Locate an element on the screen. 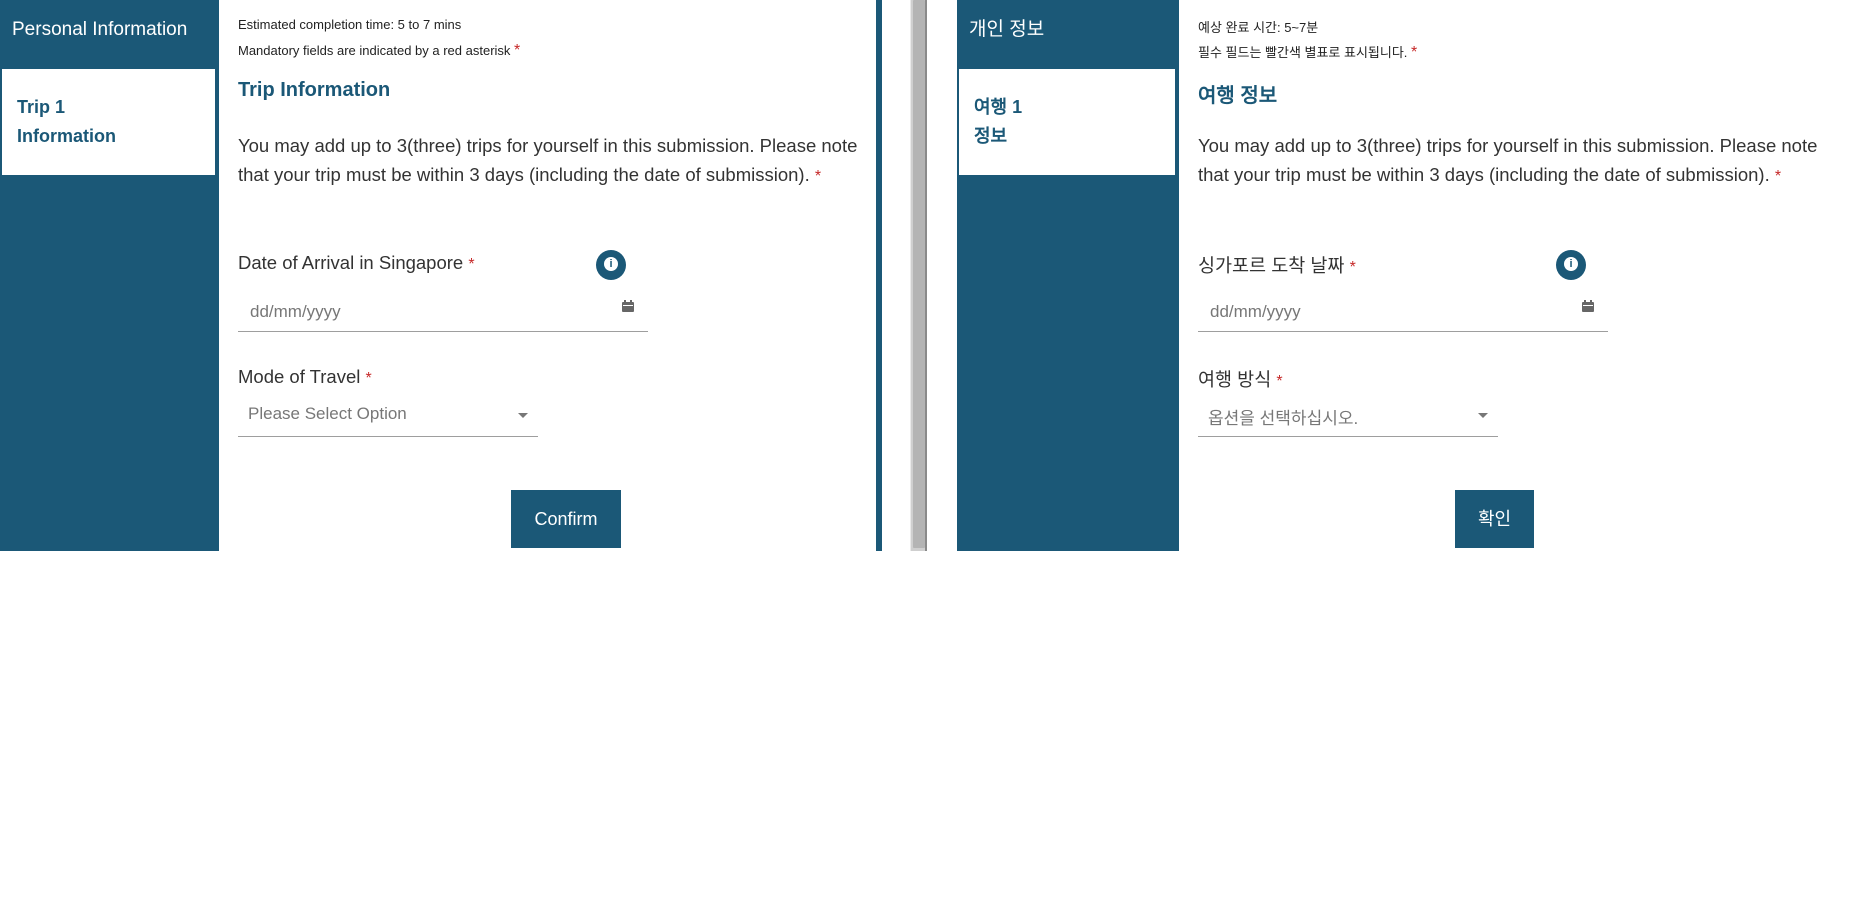 The image size is (1861, 909). completion-time-note: 예상 완료 시간: 5~7분 is located at coordinates (1258, 27).